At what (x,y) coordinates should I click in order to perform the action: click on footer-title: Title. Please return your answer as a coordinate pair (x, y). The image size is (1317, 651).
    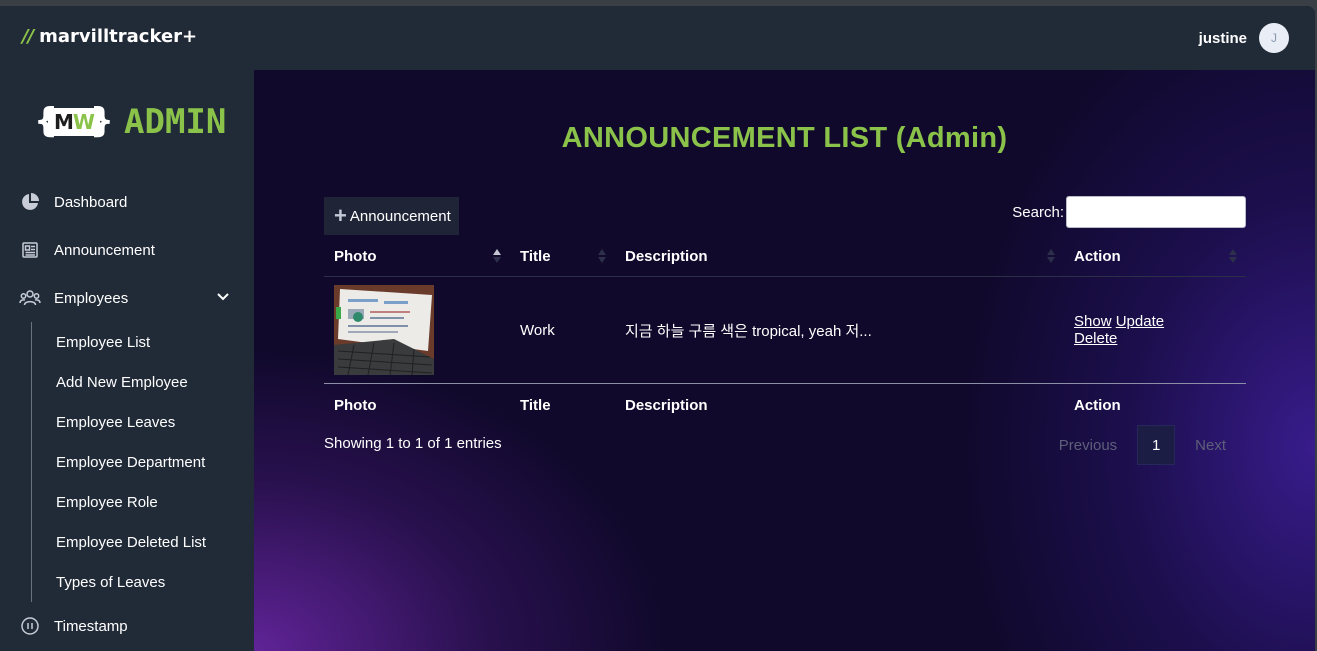
    Looking at the image, I should click on (535, 405).